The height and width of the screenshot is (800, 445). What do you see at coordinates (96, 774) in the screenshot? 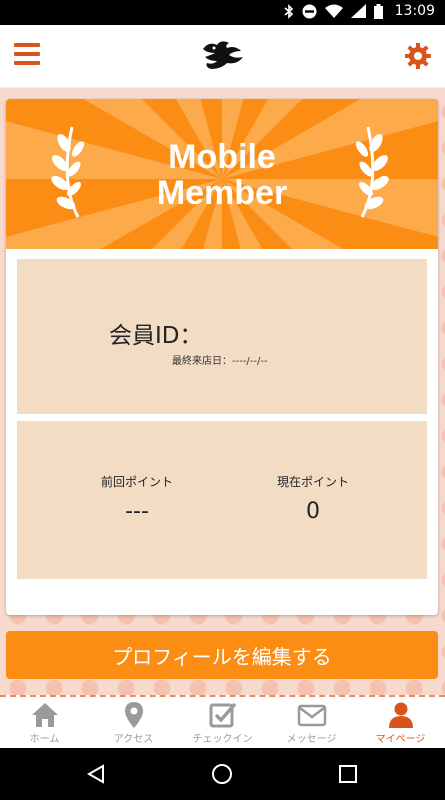
I see `back-icon` at bounding box center [96, 774].